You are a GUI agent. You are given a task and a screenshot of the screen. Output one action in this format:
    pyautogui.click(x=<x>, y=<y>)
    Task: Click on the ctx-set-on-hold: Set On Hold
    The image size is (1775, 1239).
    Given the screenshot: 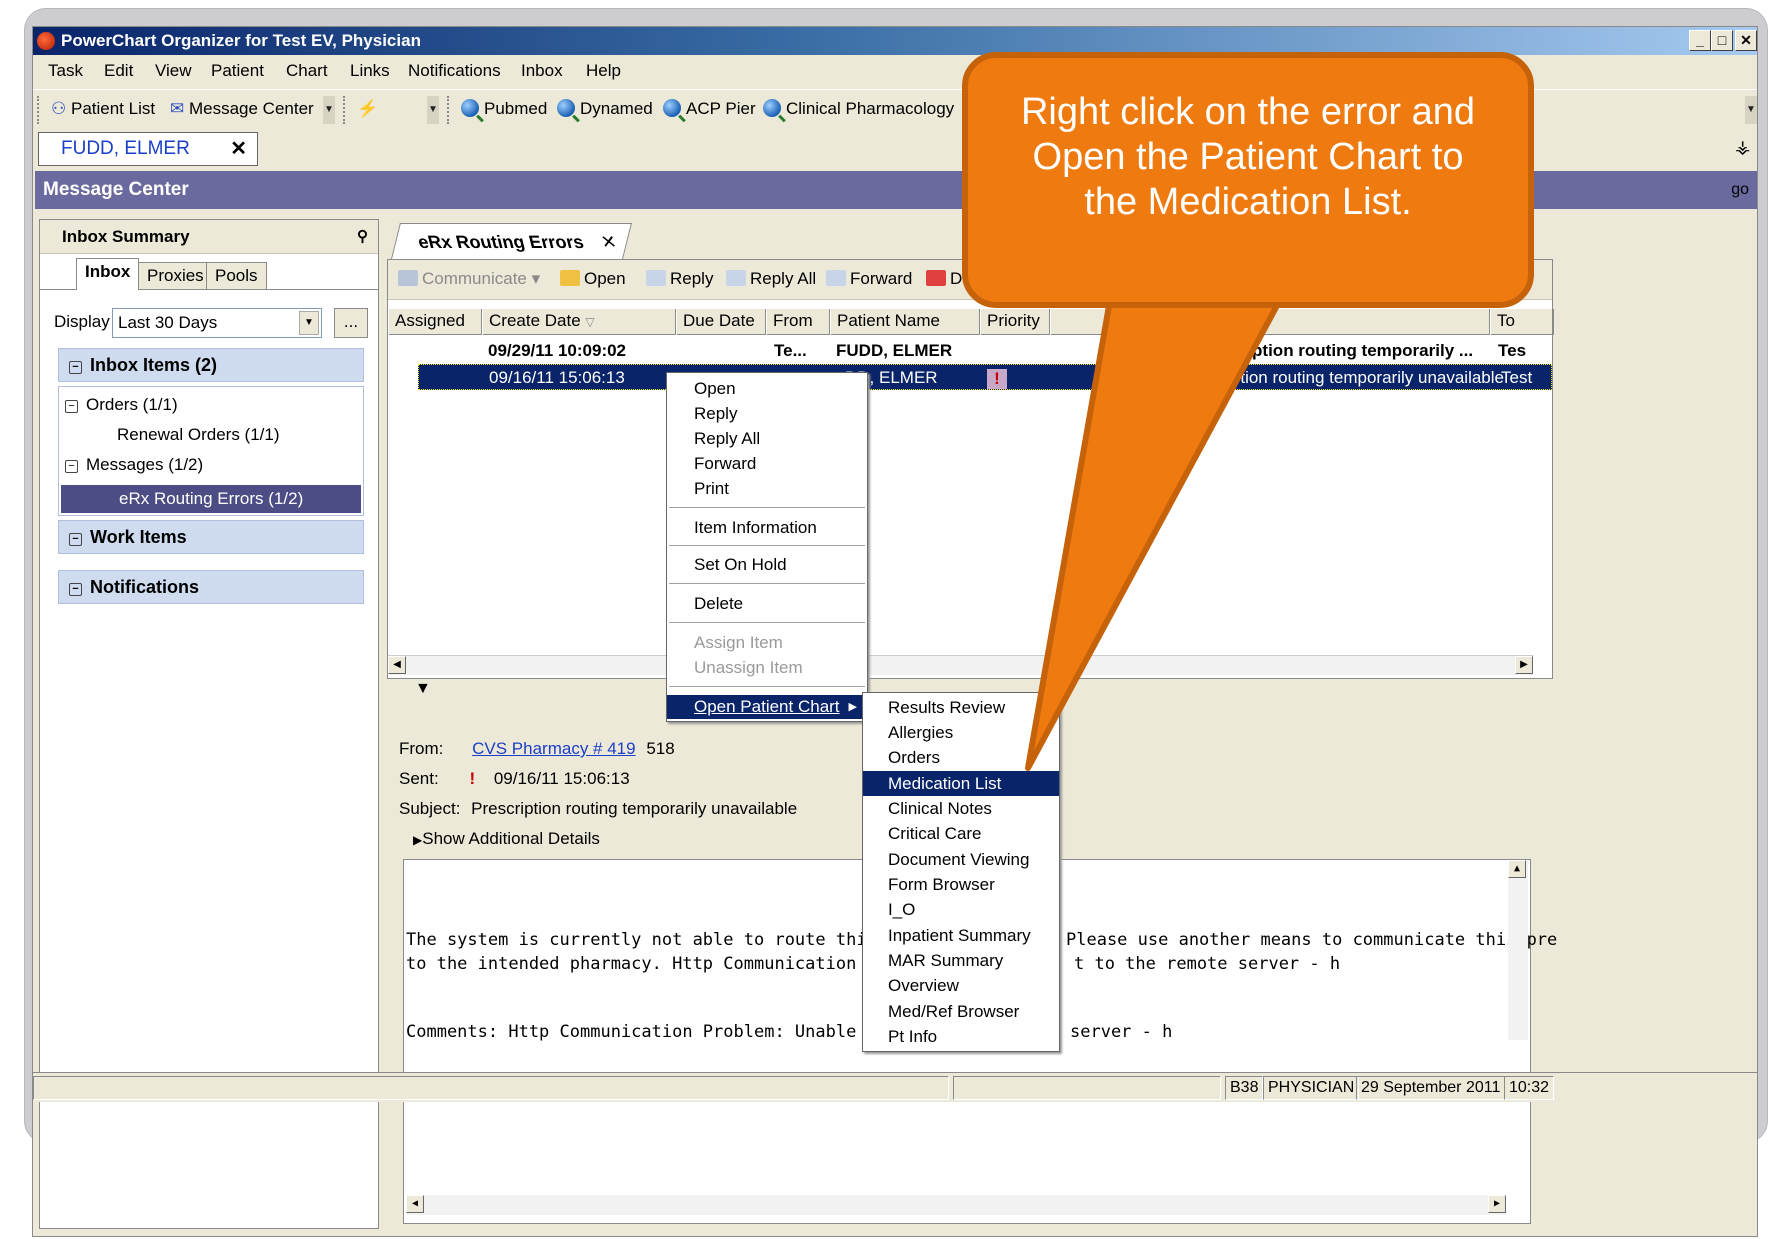 What is the action you would take?
    pyautogui.click(x=767, y=565)
    